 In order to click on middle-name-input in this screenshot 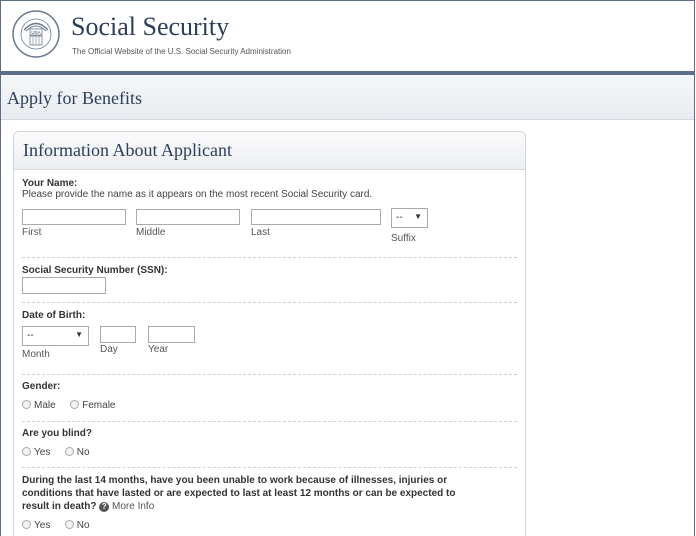, I will do `click(188, 217)`.